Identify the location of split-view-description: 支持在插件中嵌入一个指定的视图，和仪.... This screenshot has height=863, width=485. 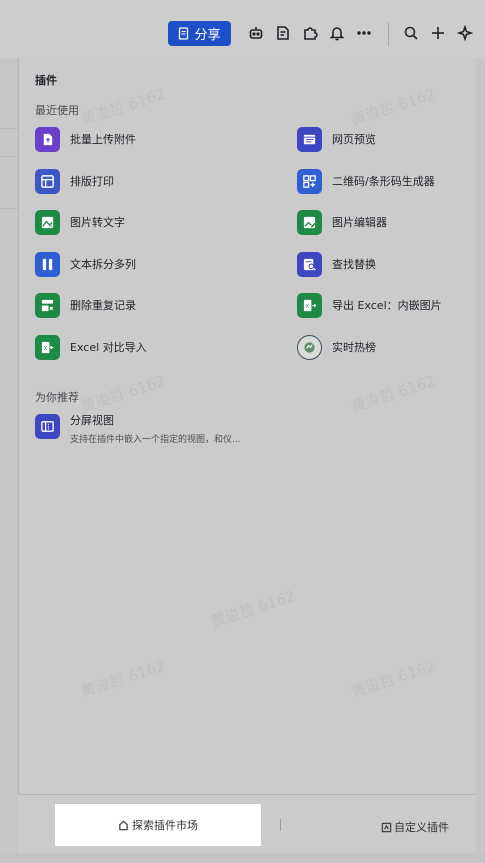
(155, 440).